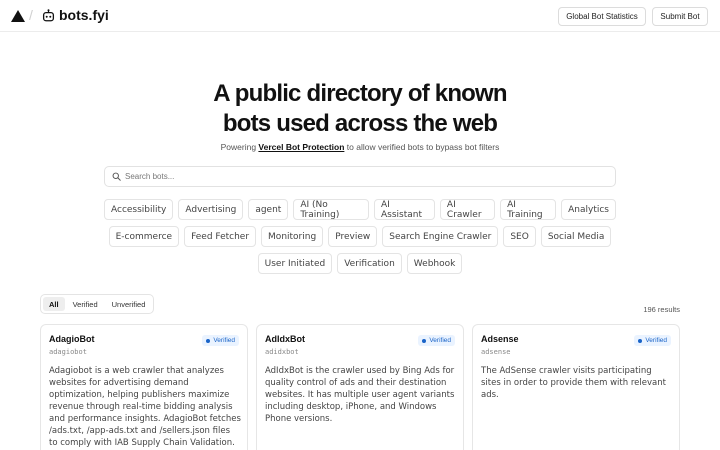  What do you see at coordinates (365, 176) in the screenshot?
I see `search-input` at bounding box center [365, 176].